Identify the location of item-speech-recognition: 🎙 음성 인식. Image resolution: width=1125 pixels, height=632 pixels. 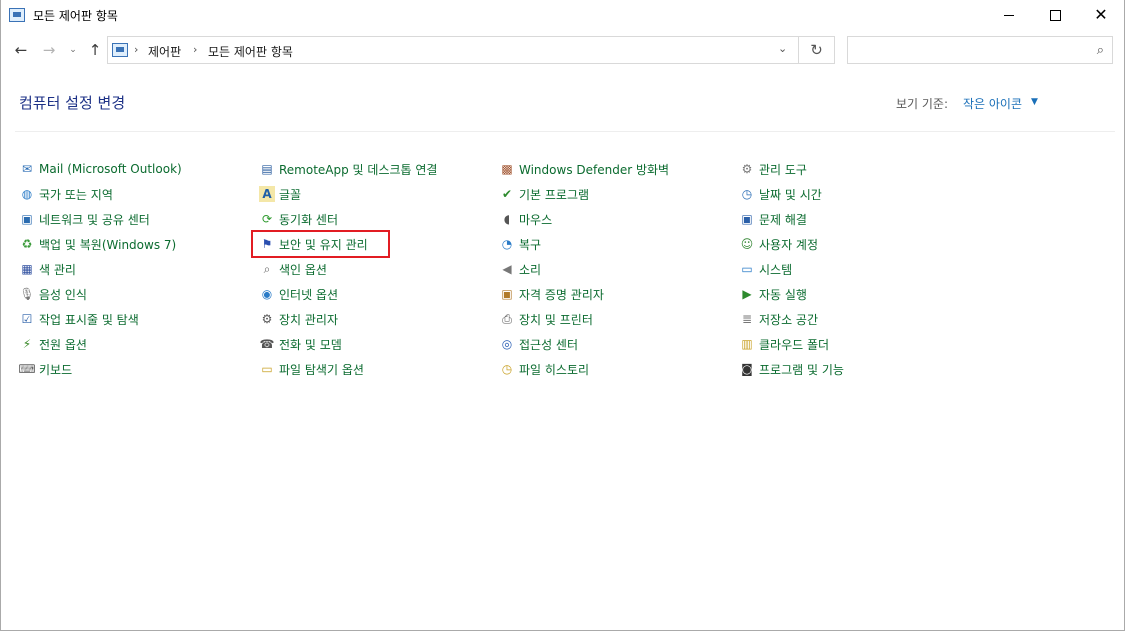
(53, 294).